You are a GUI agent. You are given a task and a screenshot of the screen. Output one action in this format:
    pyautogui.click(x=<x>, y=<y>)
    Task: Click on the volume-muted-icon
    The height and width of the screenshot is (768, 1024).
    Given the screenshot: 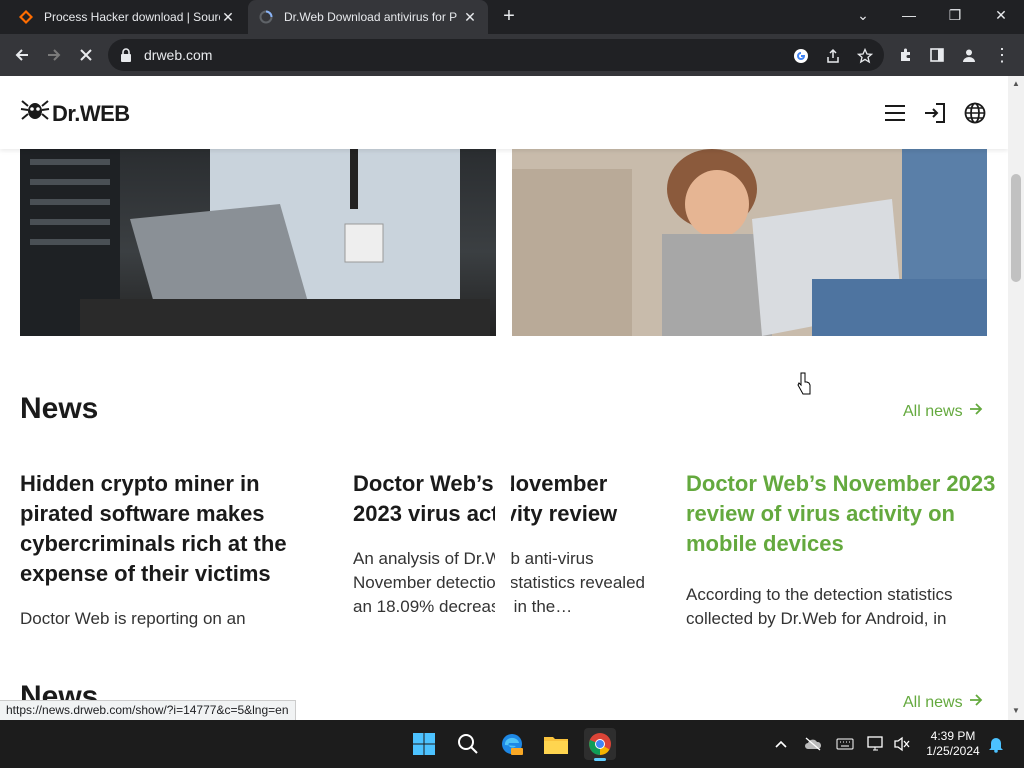 What is the action you would take?
    pyautogui.click(x=902, y=744)
    